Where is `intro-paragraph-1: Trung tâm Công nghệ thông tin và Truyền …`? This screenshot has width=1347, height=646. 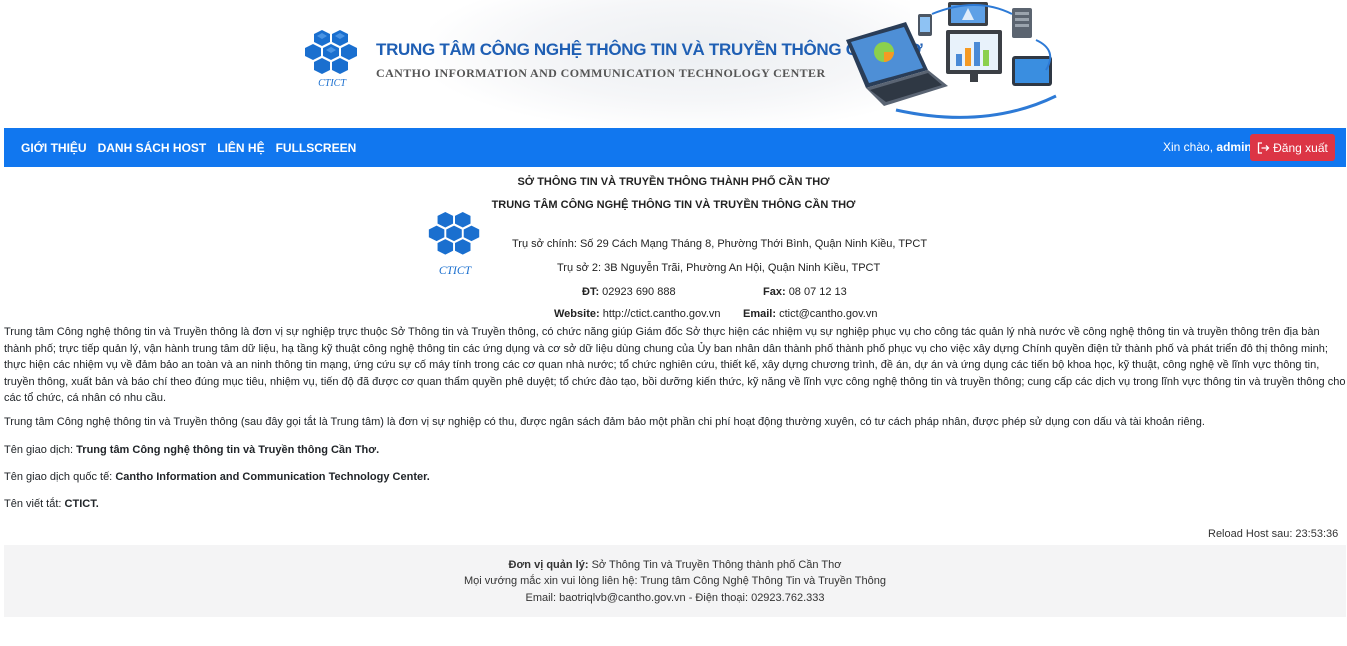
intro-paragraph-1: Trung tâm Công nghệ thông tin và Truyền … is located at coordinates (675, 365).